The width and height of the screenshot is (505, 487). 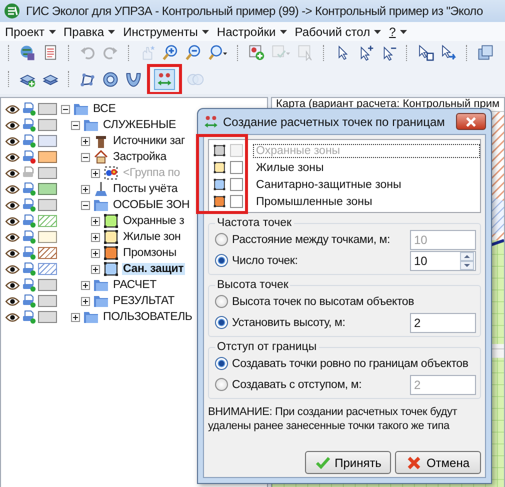 I want to click on list-item: Санитарно-защитные зоны, so click(x=328, y=185).